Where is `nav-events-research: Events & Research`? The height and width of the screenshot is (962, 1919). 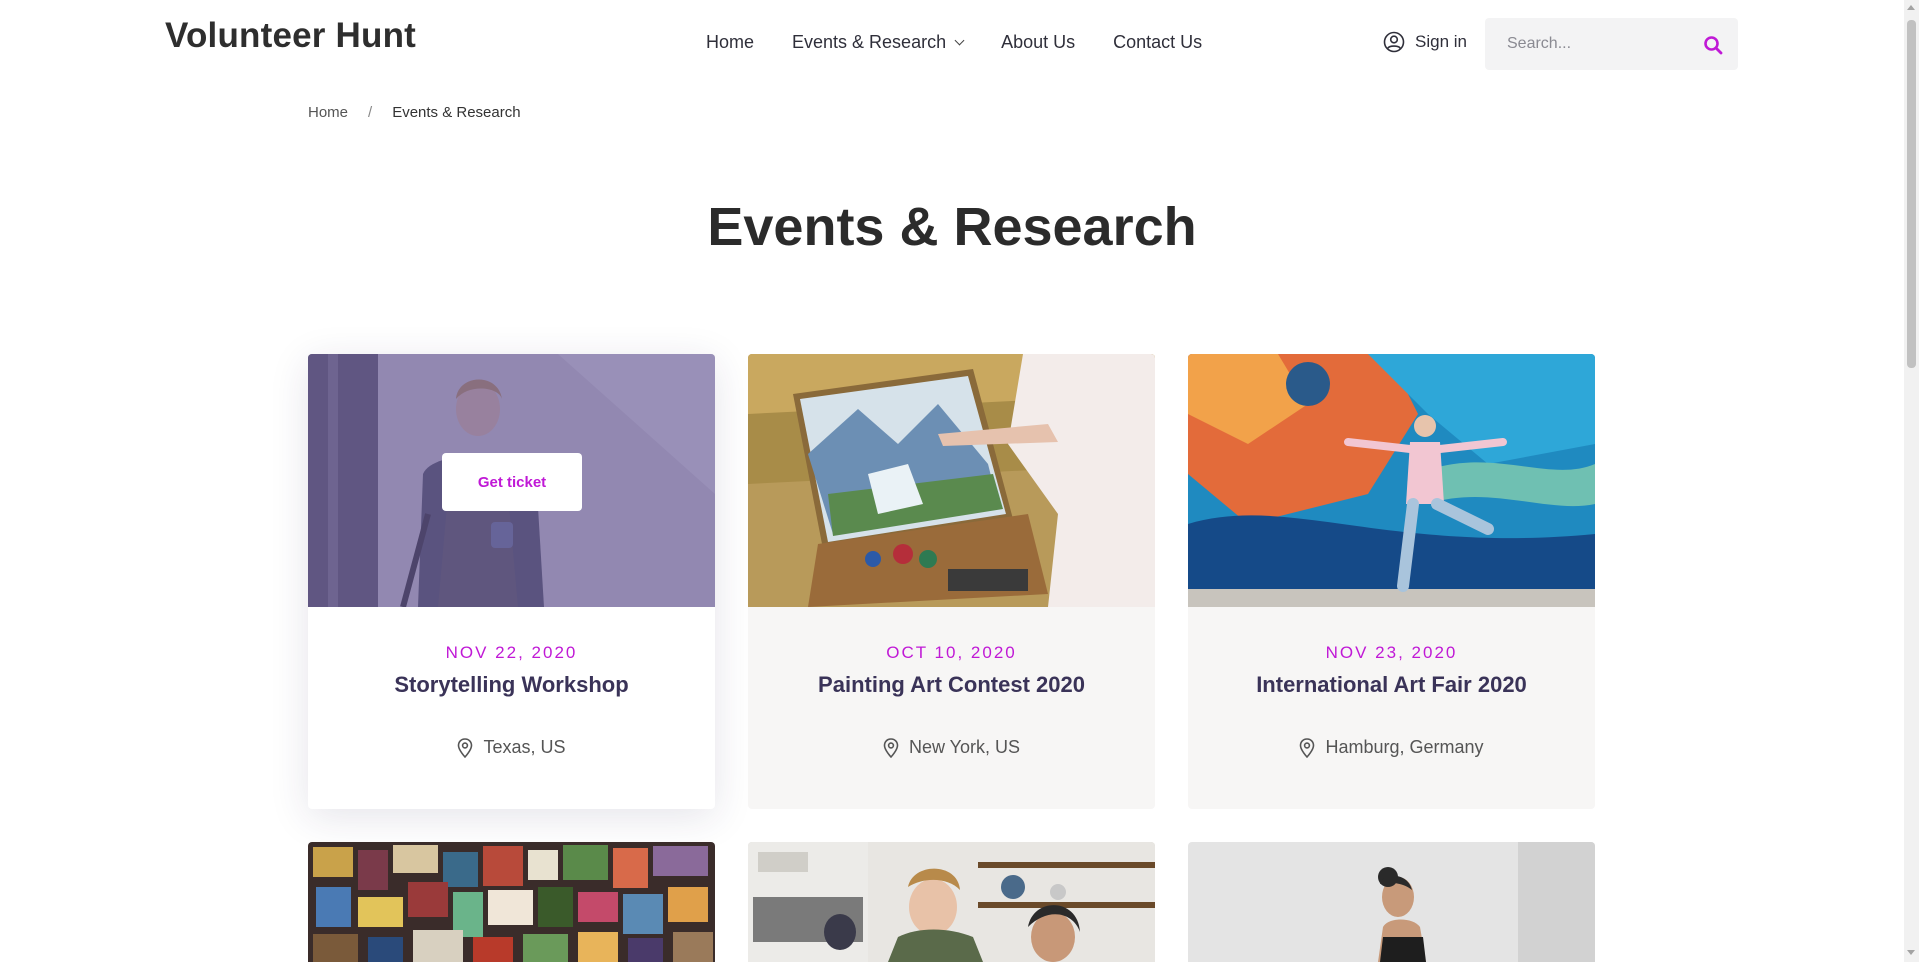
nav-events-research: Events & Research is located at coordinates (878, 42).